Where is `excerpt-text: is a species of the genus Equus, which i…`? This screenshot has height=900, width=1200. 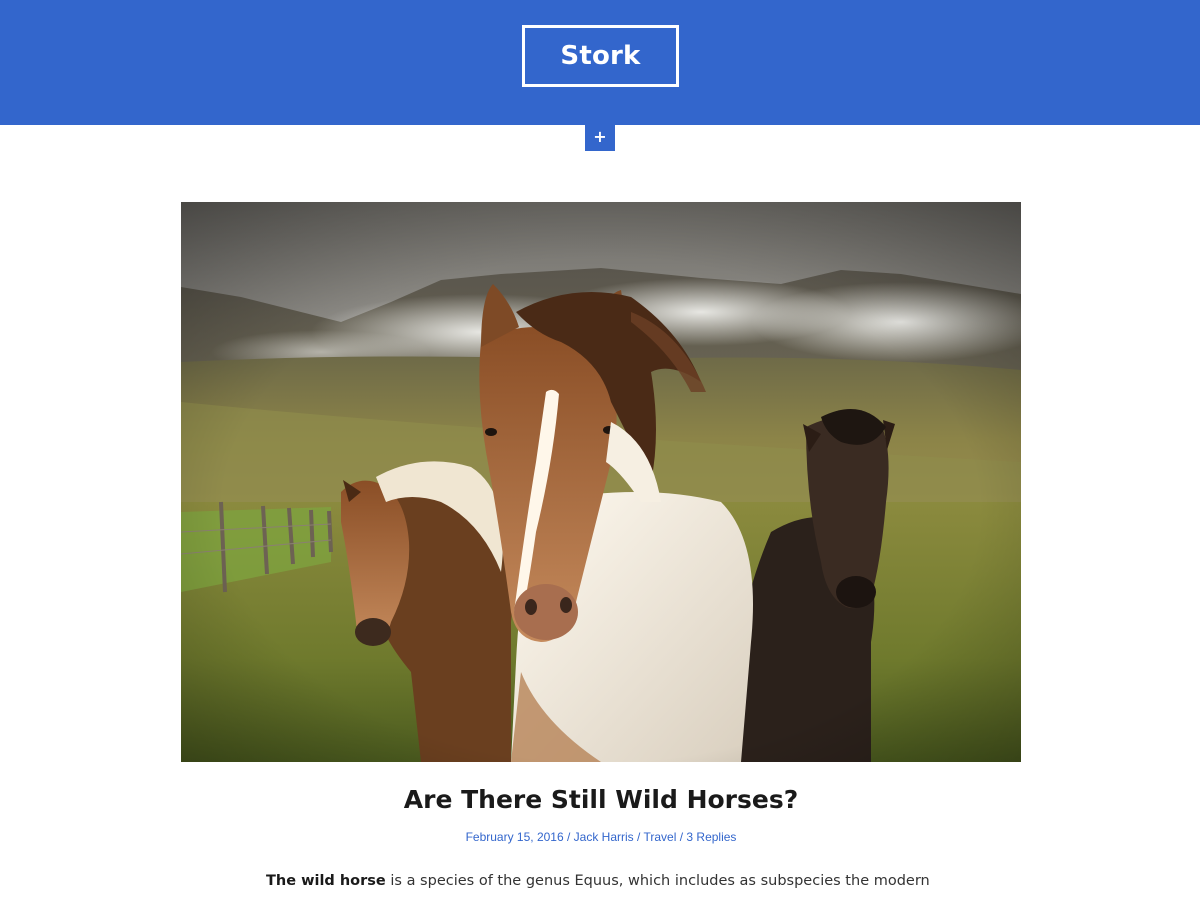 excerpt-text: is a species of the genus Equus, which i… is located at coordinates (657, 881).